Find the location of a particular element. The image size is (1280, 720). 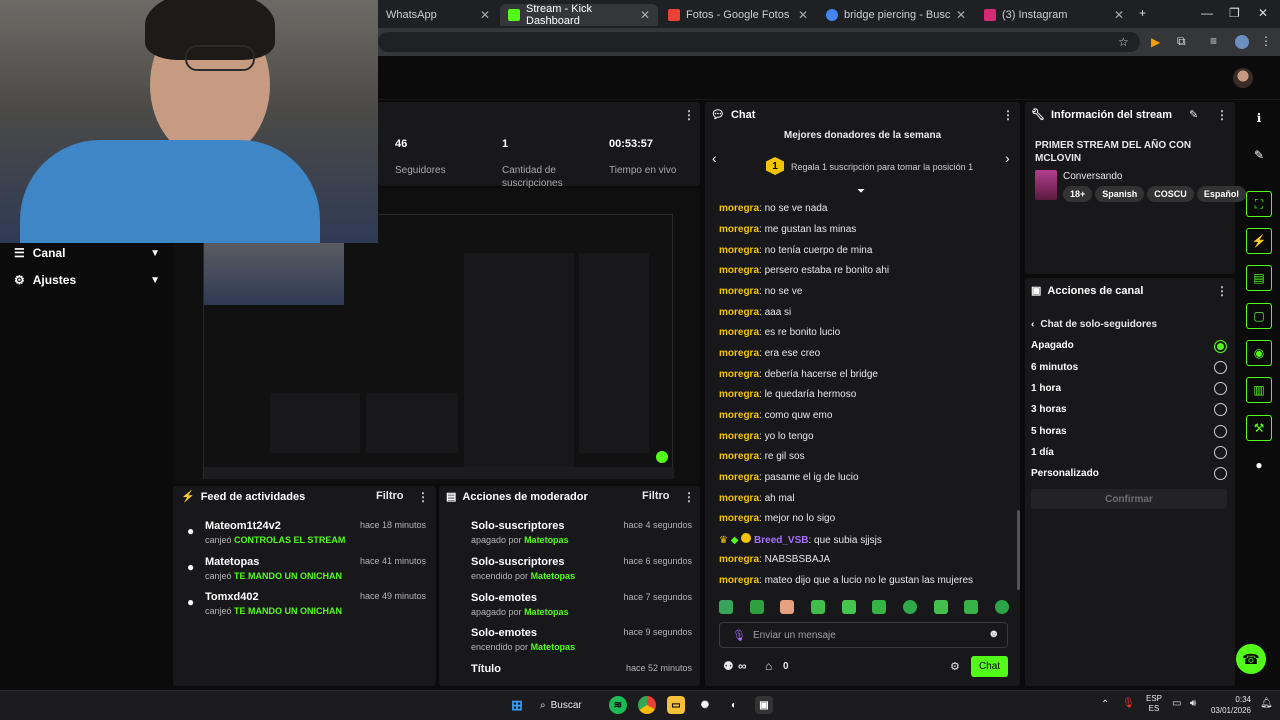

radio-5-horas is located at coordinates (1220, 431).